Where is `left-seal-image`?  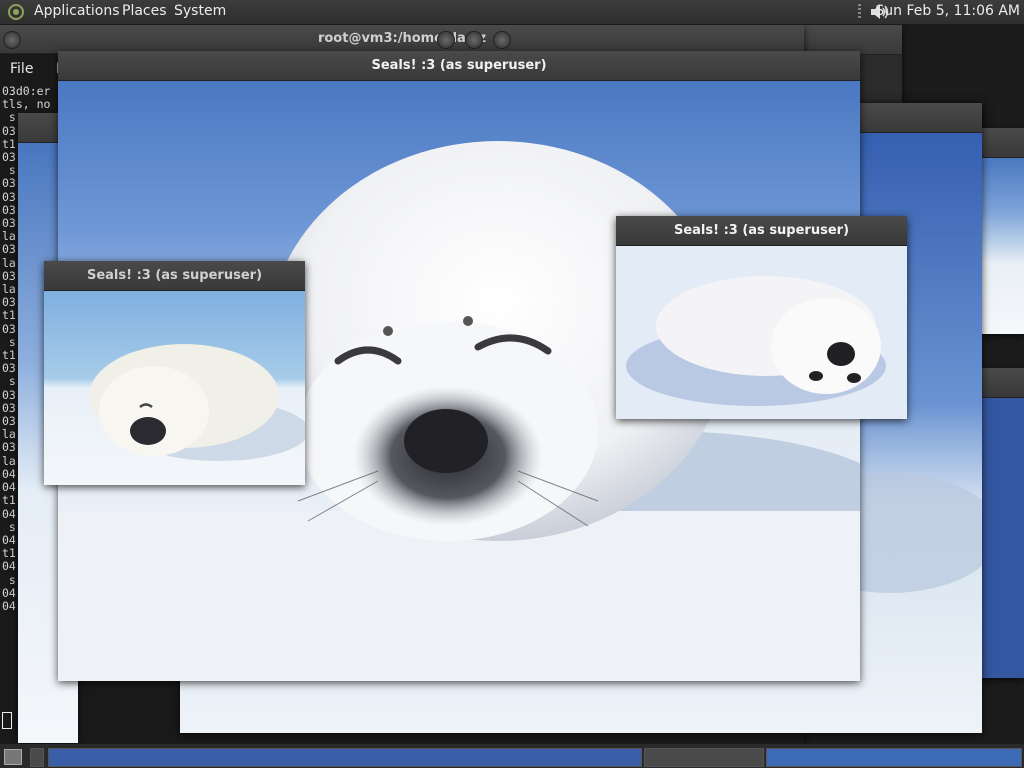
left-seal-image is located at coordinates (174, 388).